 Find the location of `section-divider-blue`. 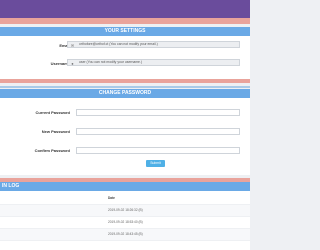

section-divider-blue is located at coordinates (125, 87).